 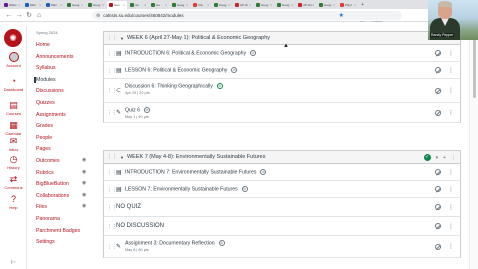 What do you see at coordinates (13, 263) in the screenshot?
I see `collapse-nav-icon: ⊢` at bounding box center [13, 263].